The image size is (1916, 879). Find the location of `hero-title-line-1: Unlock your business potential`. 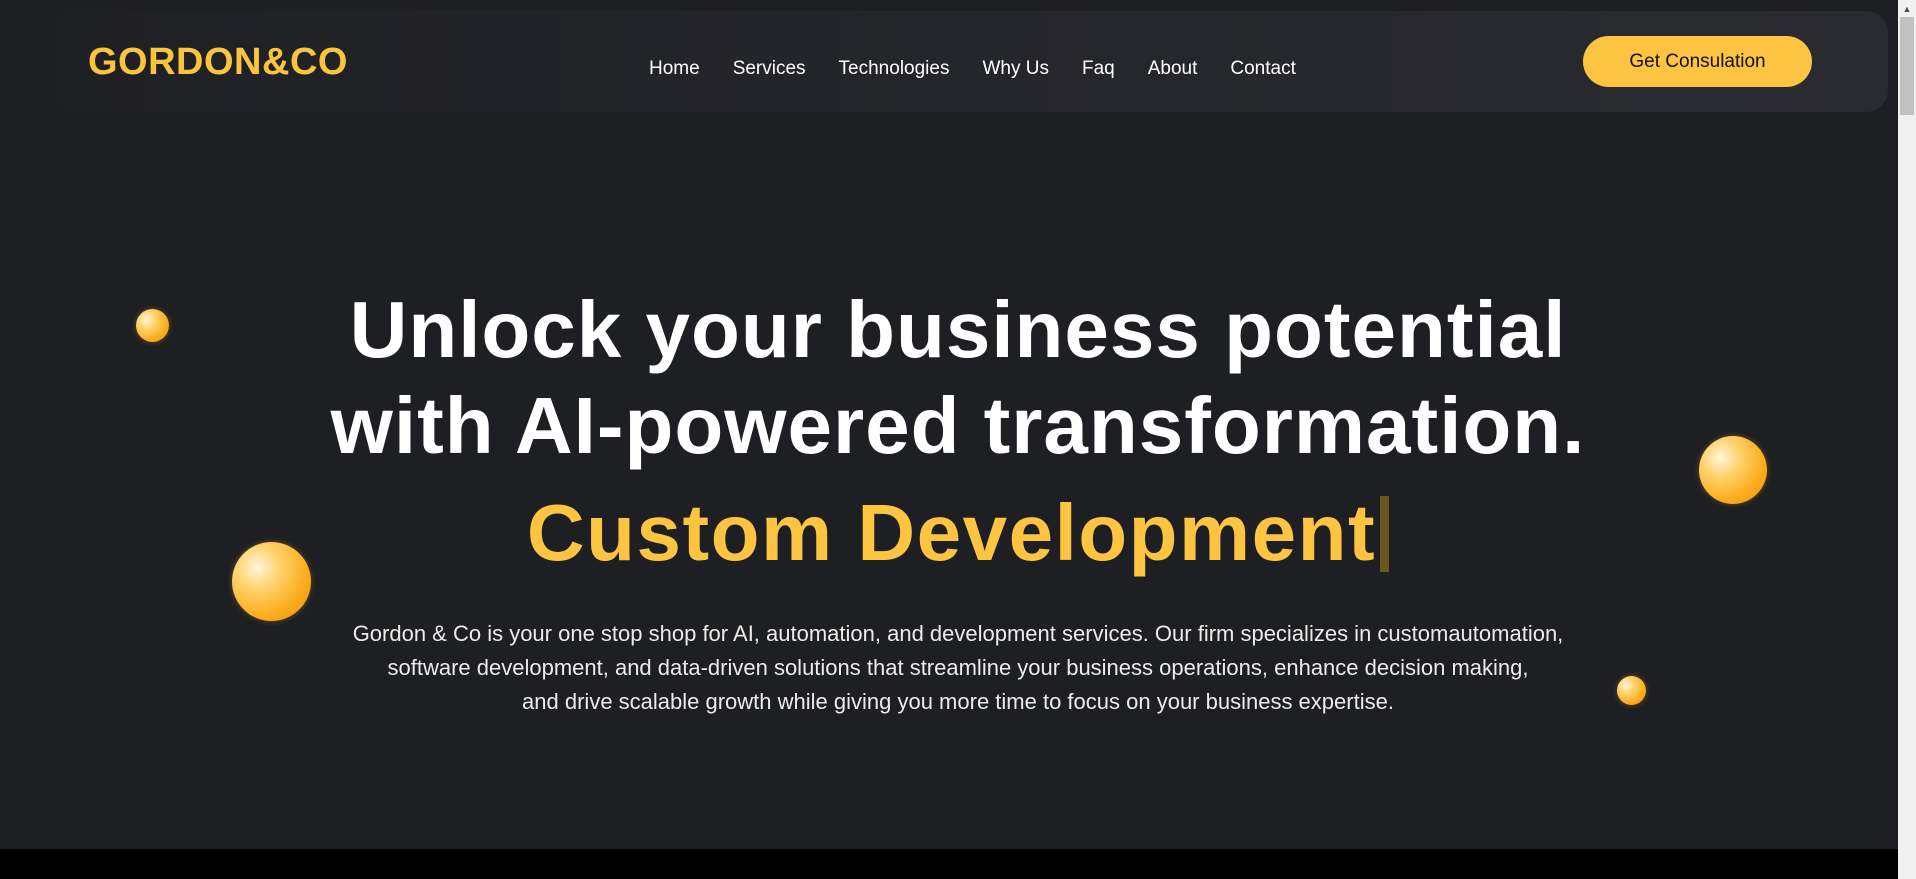

hero-title-line-1: Unlock your business potential is located at coordinates (958, 329).